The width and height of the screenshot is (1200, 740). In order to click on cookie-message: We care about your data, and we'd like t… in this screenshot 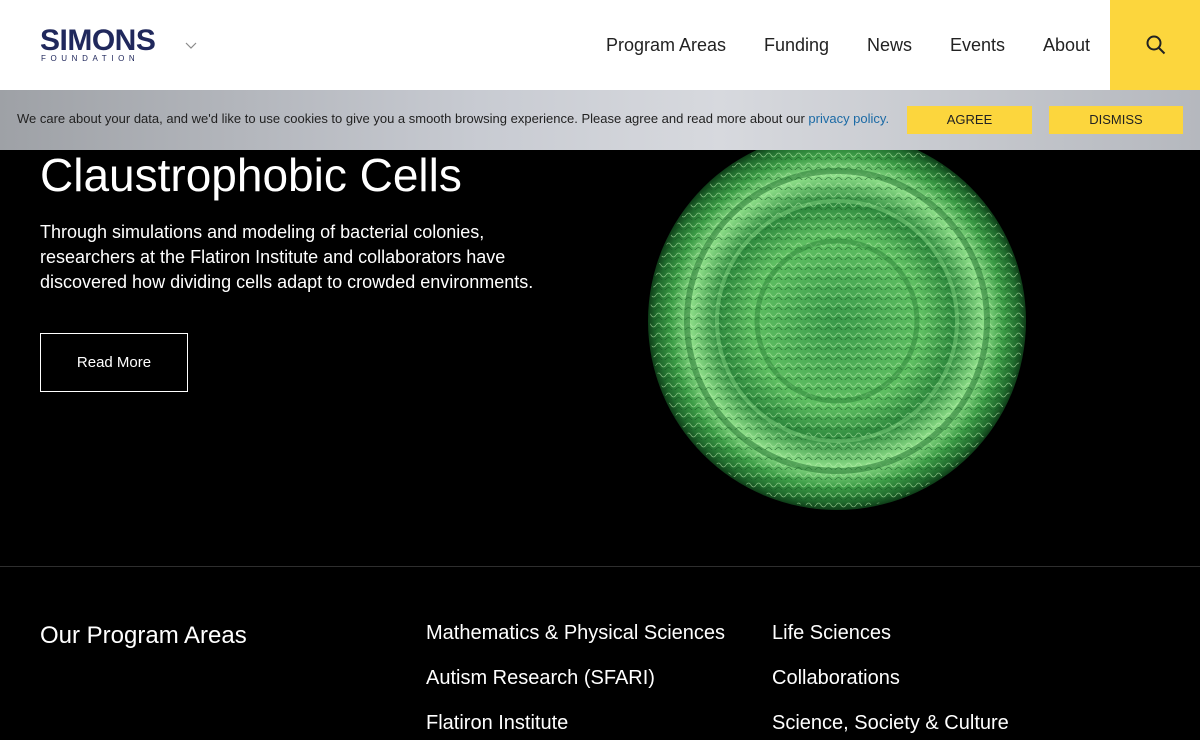, I will do `click(453, 119)`.